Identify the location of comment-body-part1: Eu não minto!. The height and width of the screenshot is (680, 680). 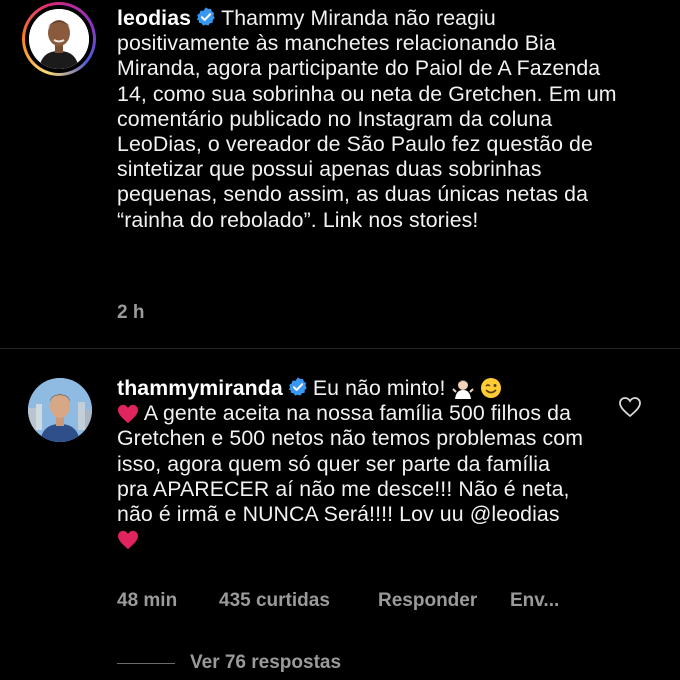
(379, 388).